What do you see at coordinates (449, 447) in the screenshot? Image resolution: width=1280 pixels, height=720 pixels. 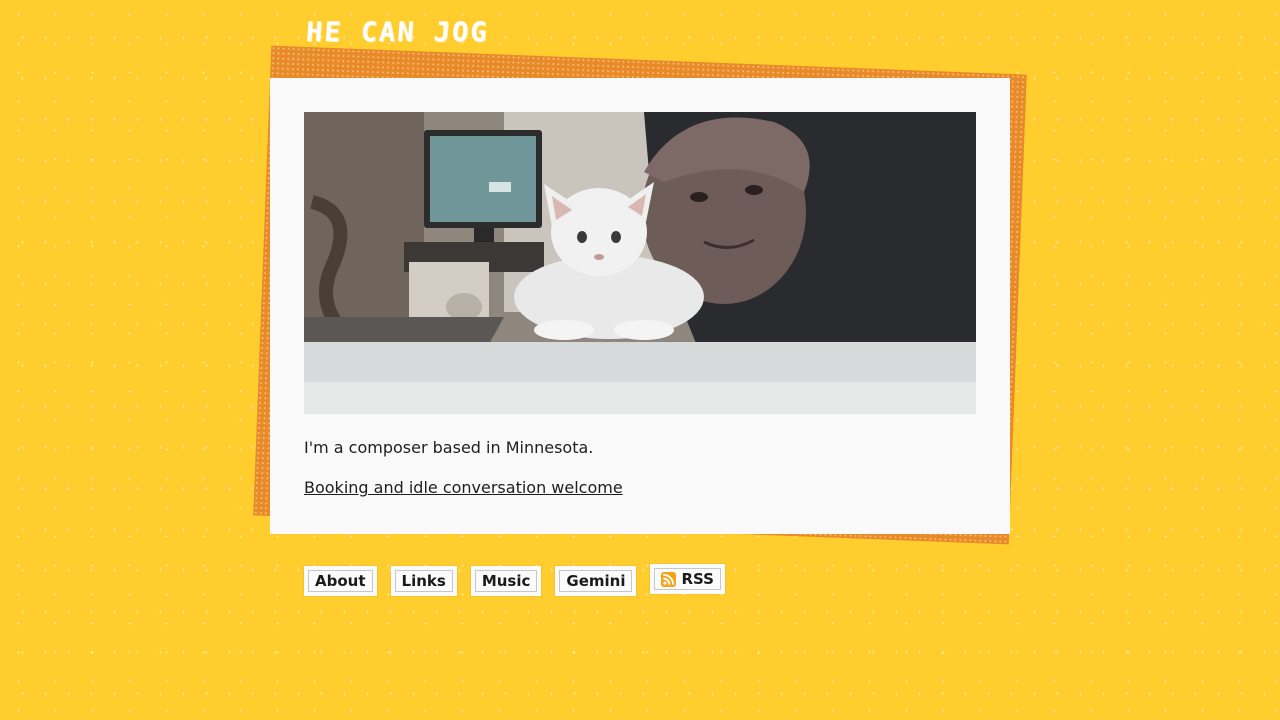 I see `intro-text: I'm a composer based in Minnesota.` at bounding box center [449, 447].